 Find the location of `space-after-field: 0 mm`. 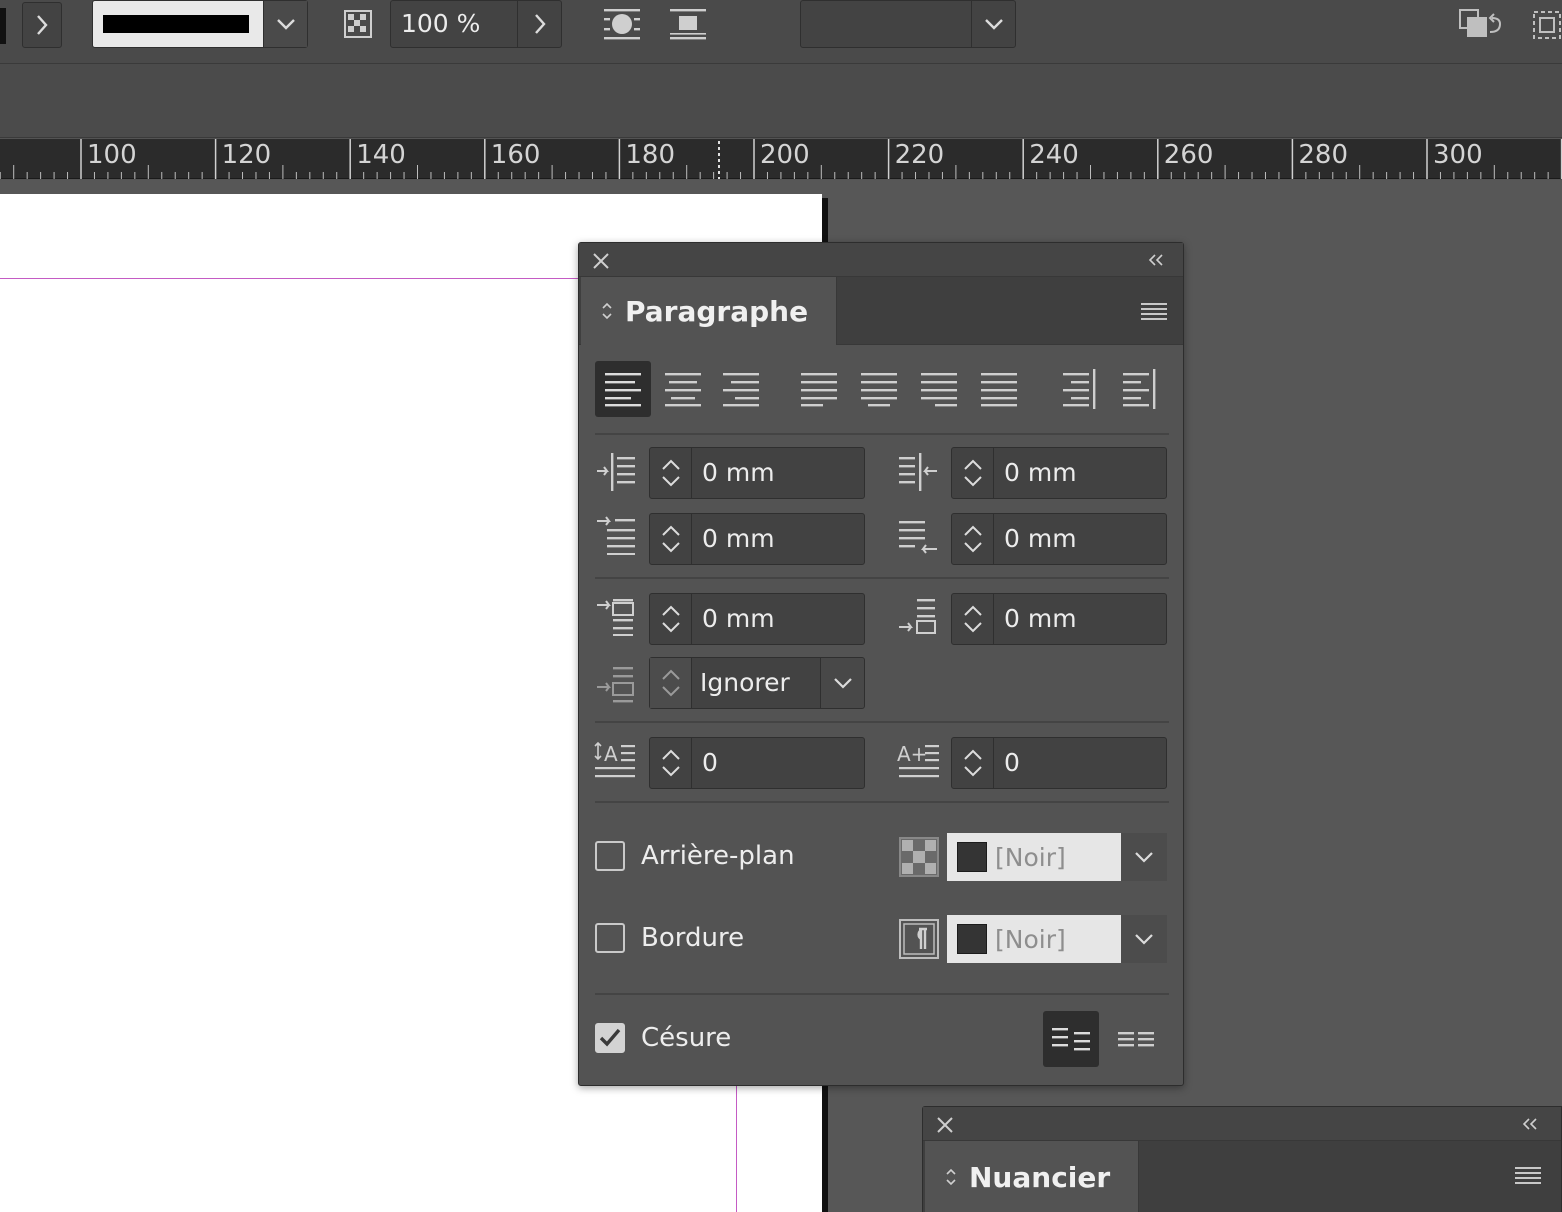

space-after-field: 0 mm is located at coordinates (1059, 619).